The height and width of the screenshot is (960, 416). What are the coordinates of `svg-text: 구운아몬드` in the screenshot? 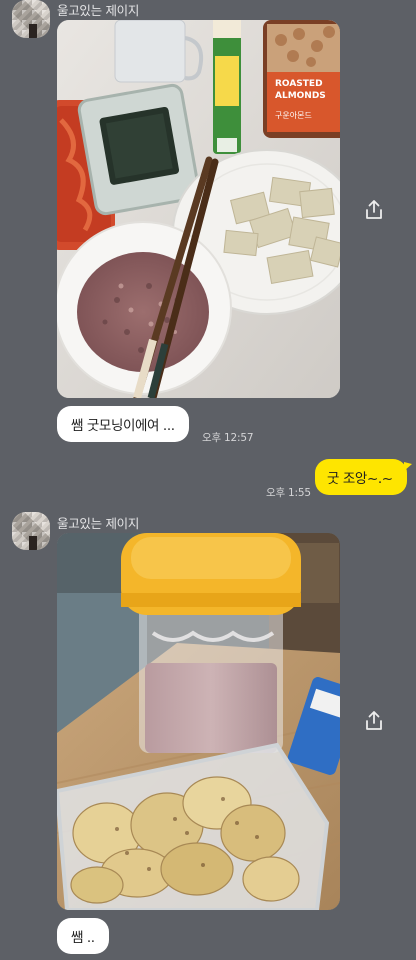 It's located at (293, 115).